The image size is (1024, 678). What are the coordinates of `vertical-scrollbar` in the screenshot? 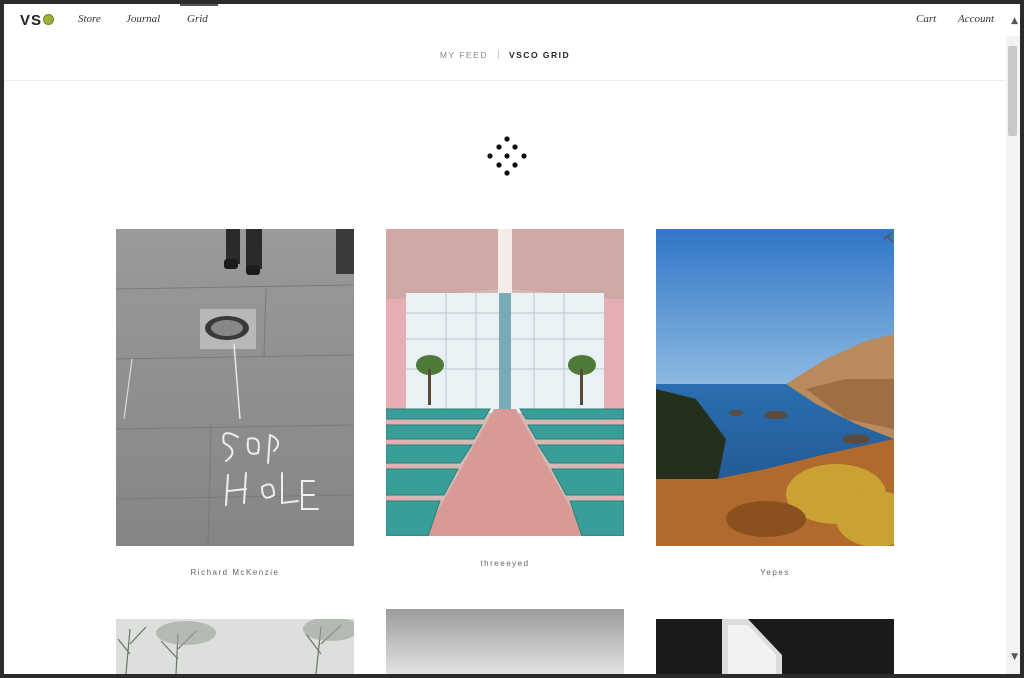 It's located at (1013, 355).